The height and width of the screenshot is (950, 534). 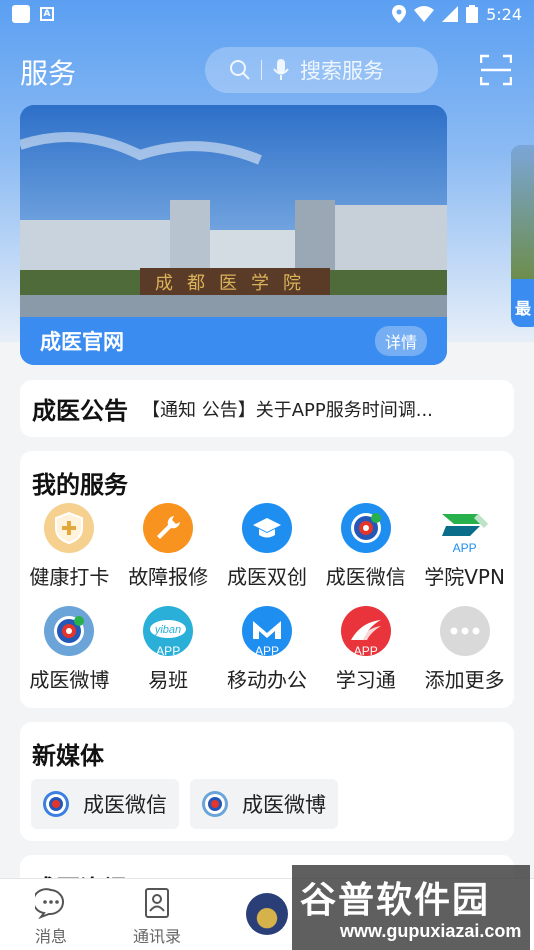 I want to click on battery-icon, so click(x=472, y=14).